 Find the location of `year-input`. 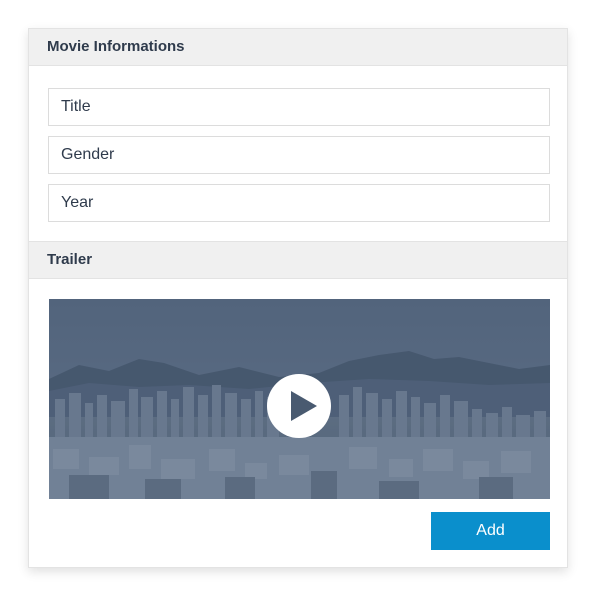

year-input is located at coordinates (299, 203).